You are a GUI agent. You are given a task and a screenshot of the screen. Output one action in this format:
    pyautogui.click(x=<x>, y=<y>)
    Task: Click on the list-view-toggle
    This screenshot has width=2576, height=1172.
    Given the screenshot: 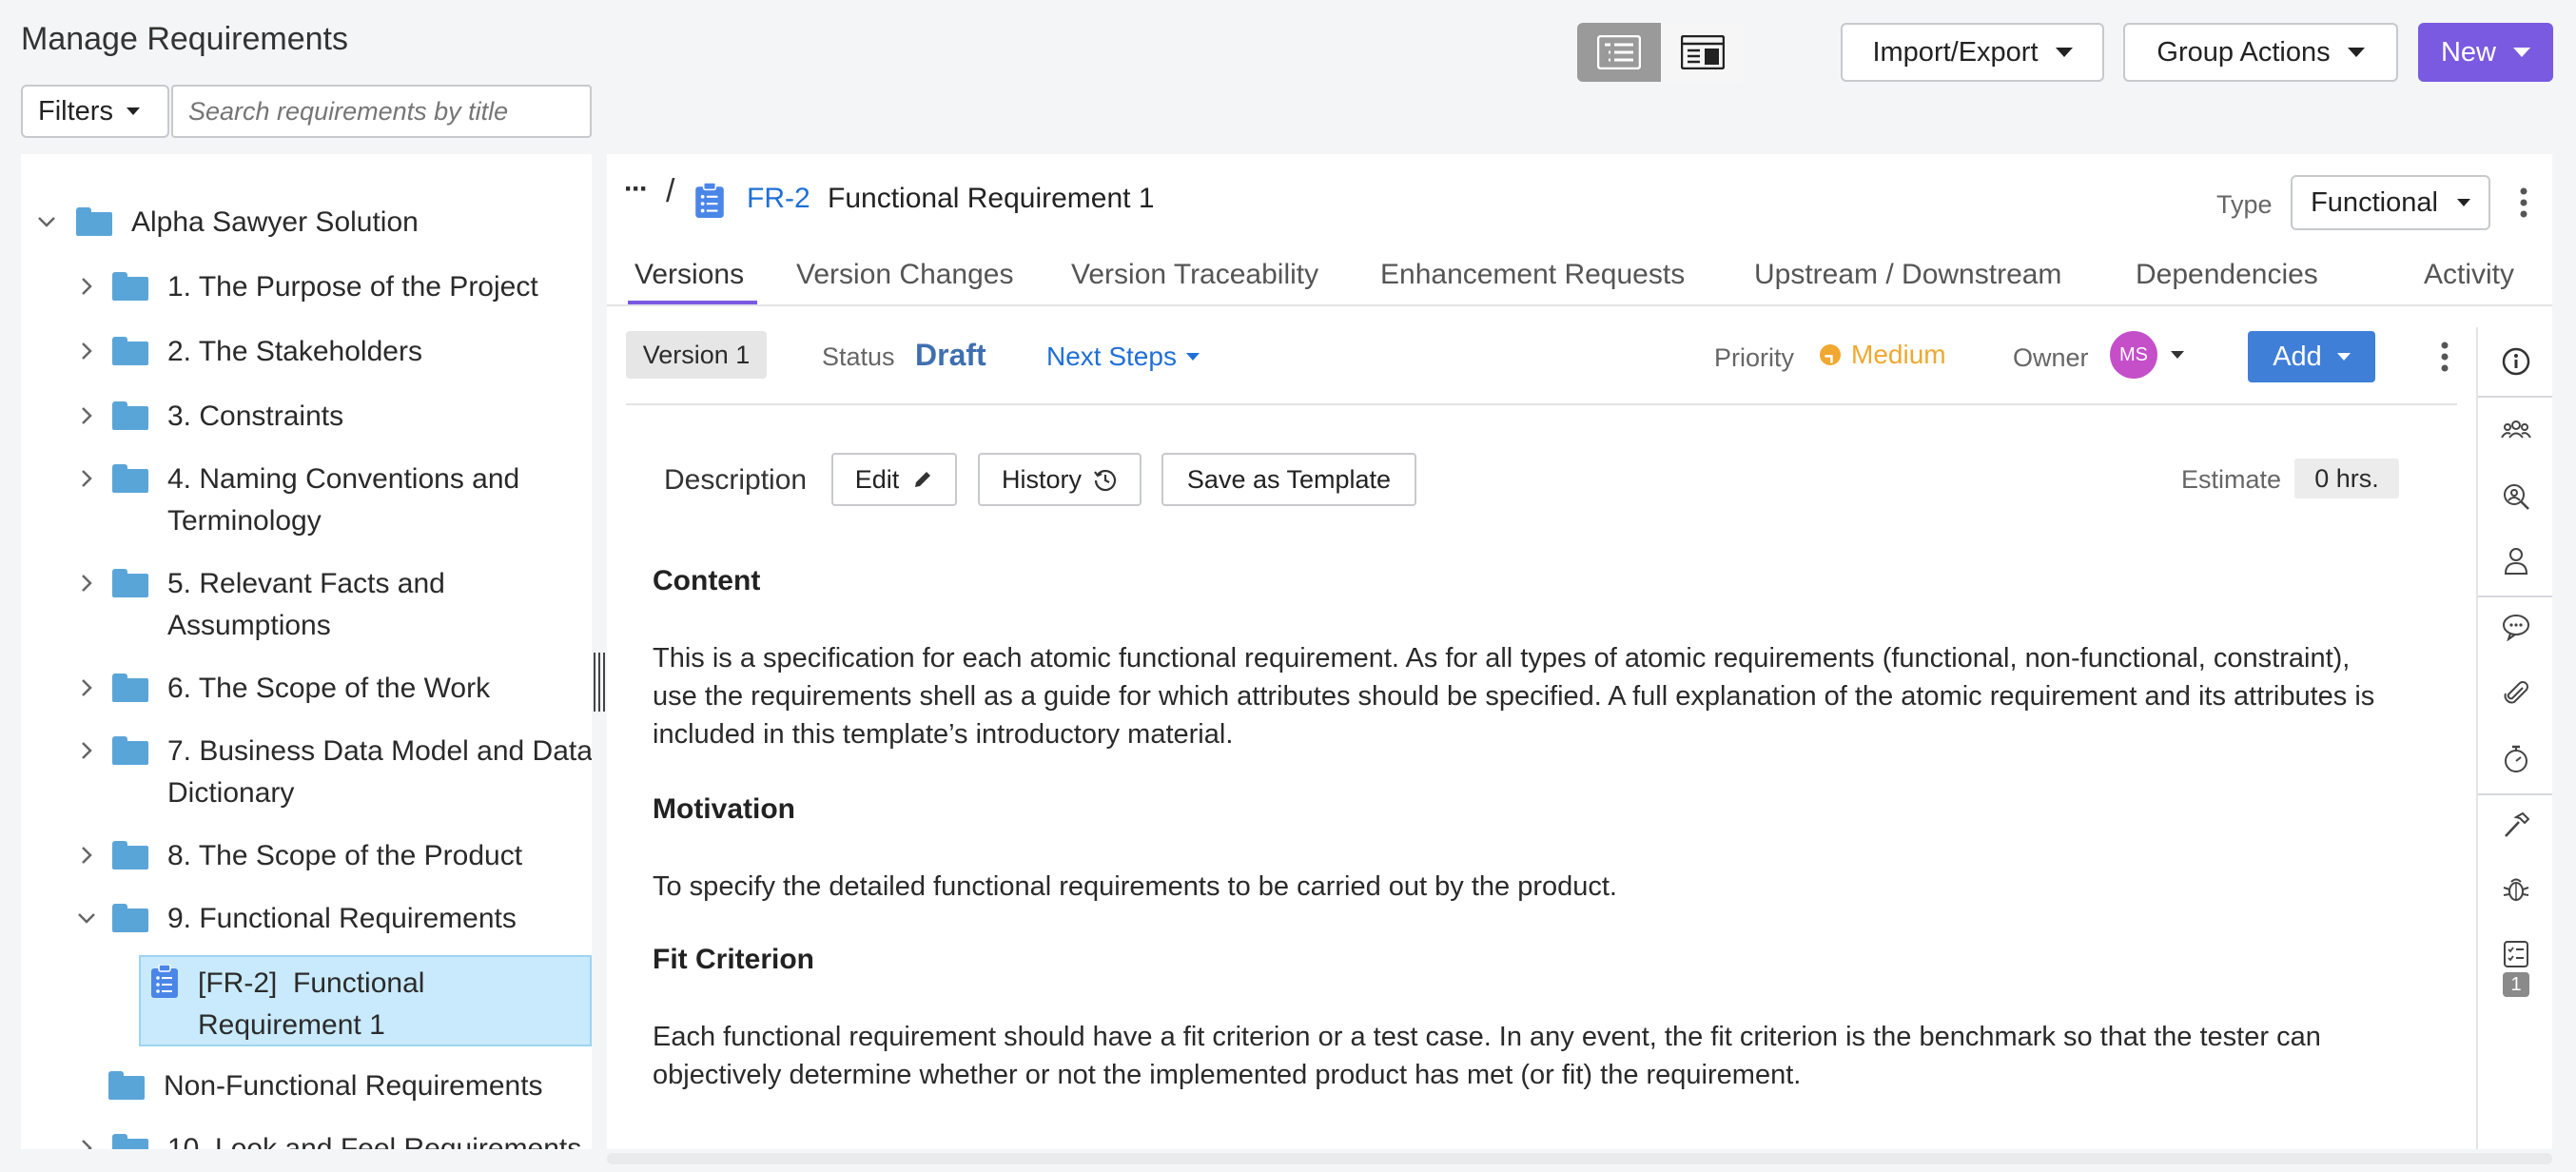 What is the action you would take?
    pyautogui.click(x=1619, y=52)
    